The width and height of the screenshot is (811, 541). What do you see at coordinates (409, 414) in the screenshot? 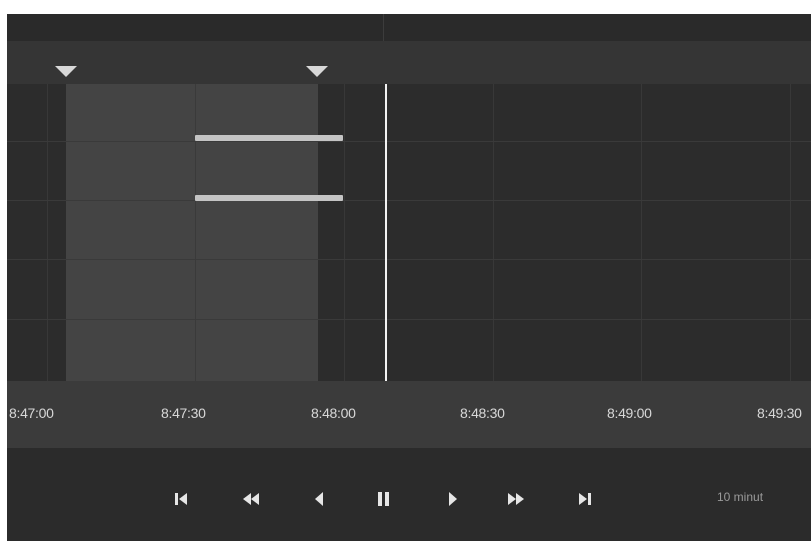
I see `time-axis` at bounding box center [409, 414].